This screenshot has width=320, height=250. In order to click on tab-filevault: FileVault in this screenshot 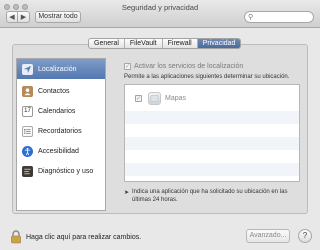, I will do `click(144, 43)`.